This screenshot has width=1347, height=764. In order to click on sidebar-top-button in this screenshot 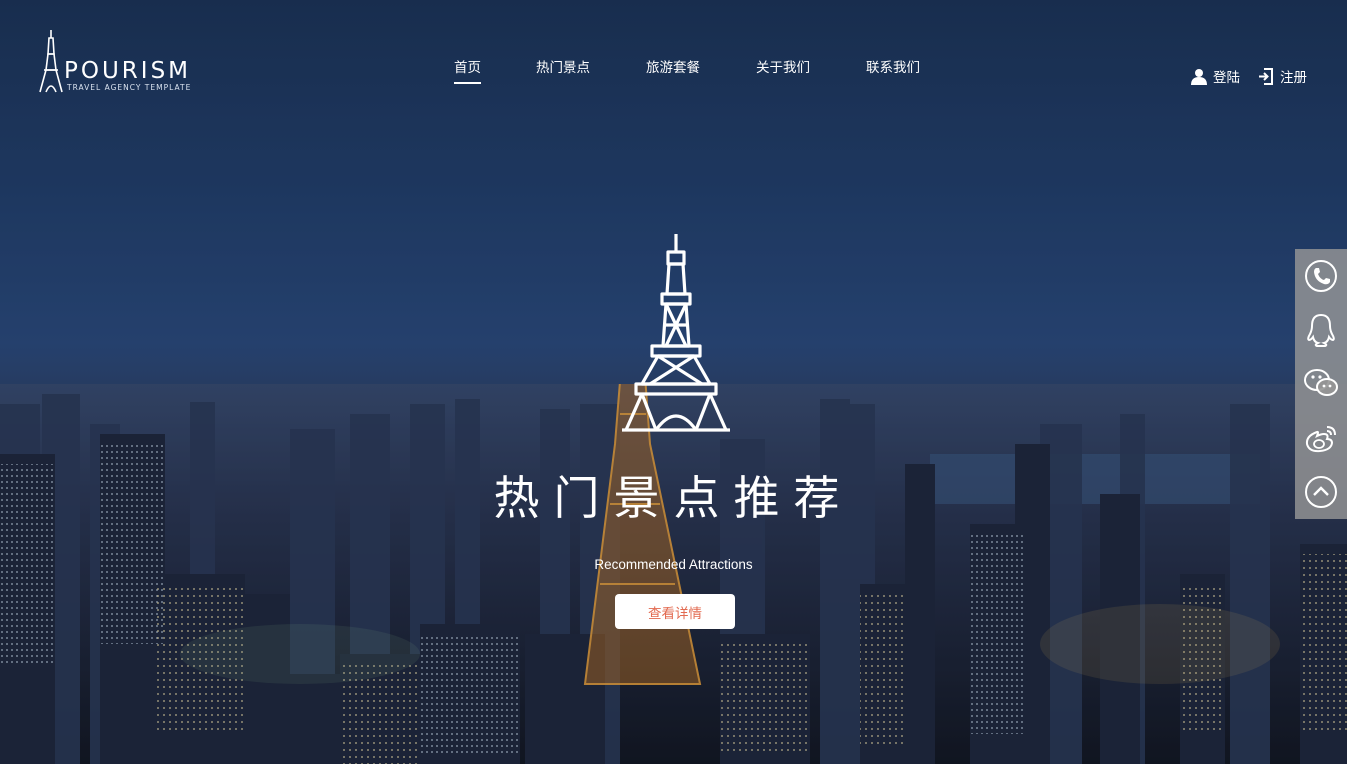, I will do `click(1321, 492)`.